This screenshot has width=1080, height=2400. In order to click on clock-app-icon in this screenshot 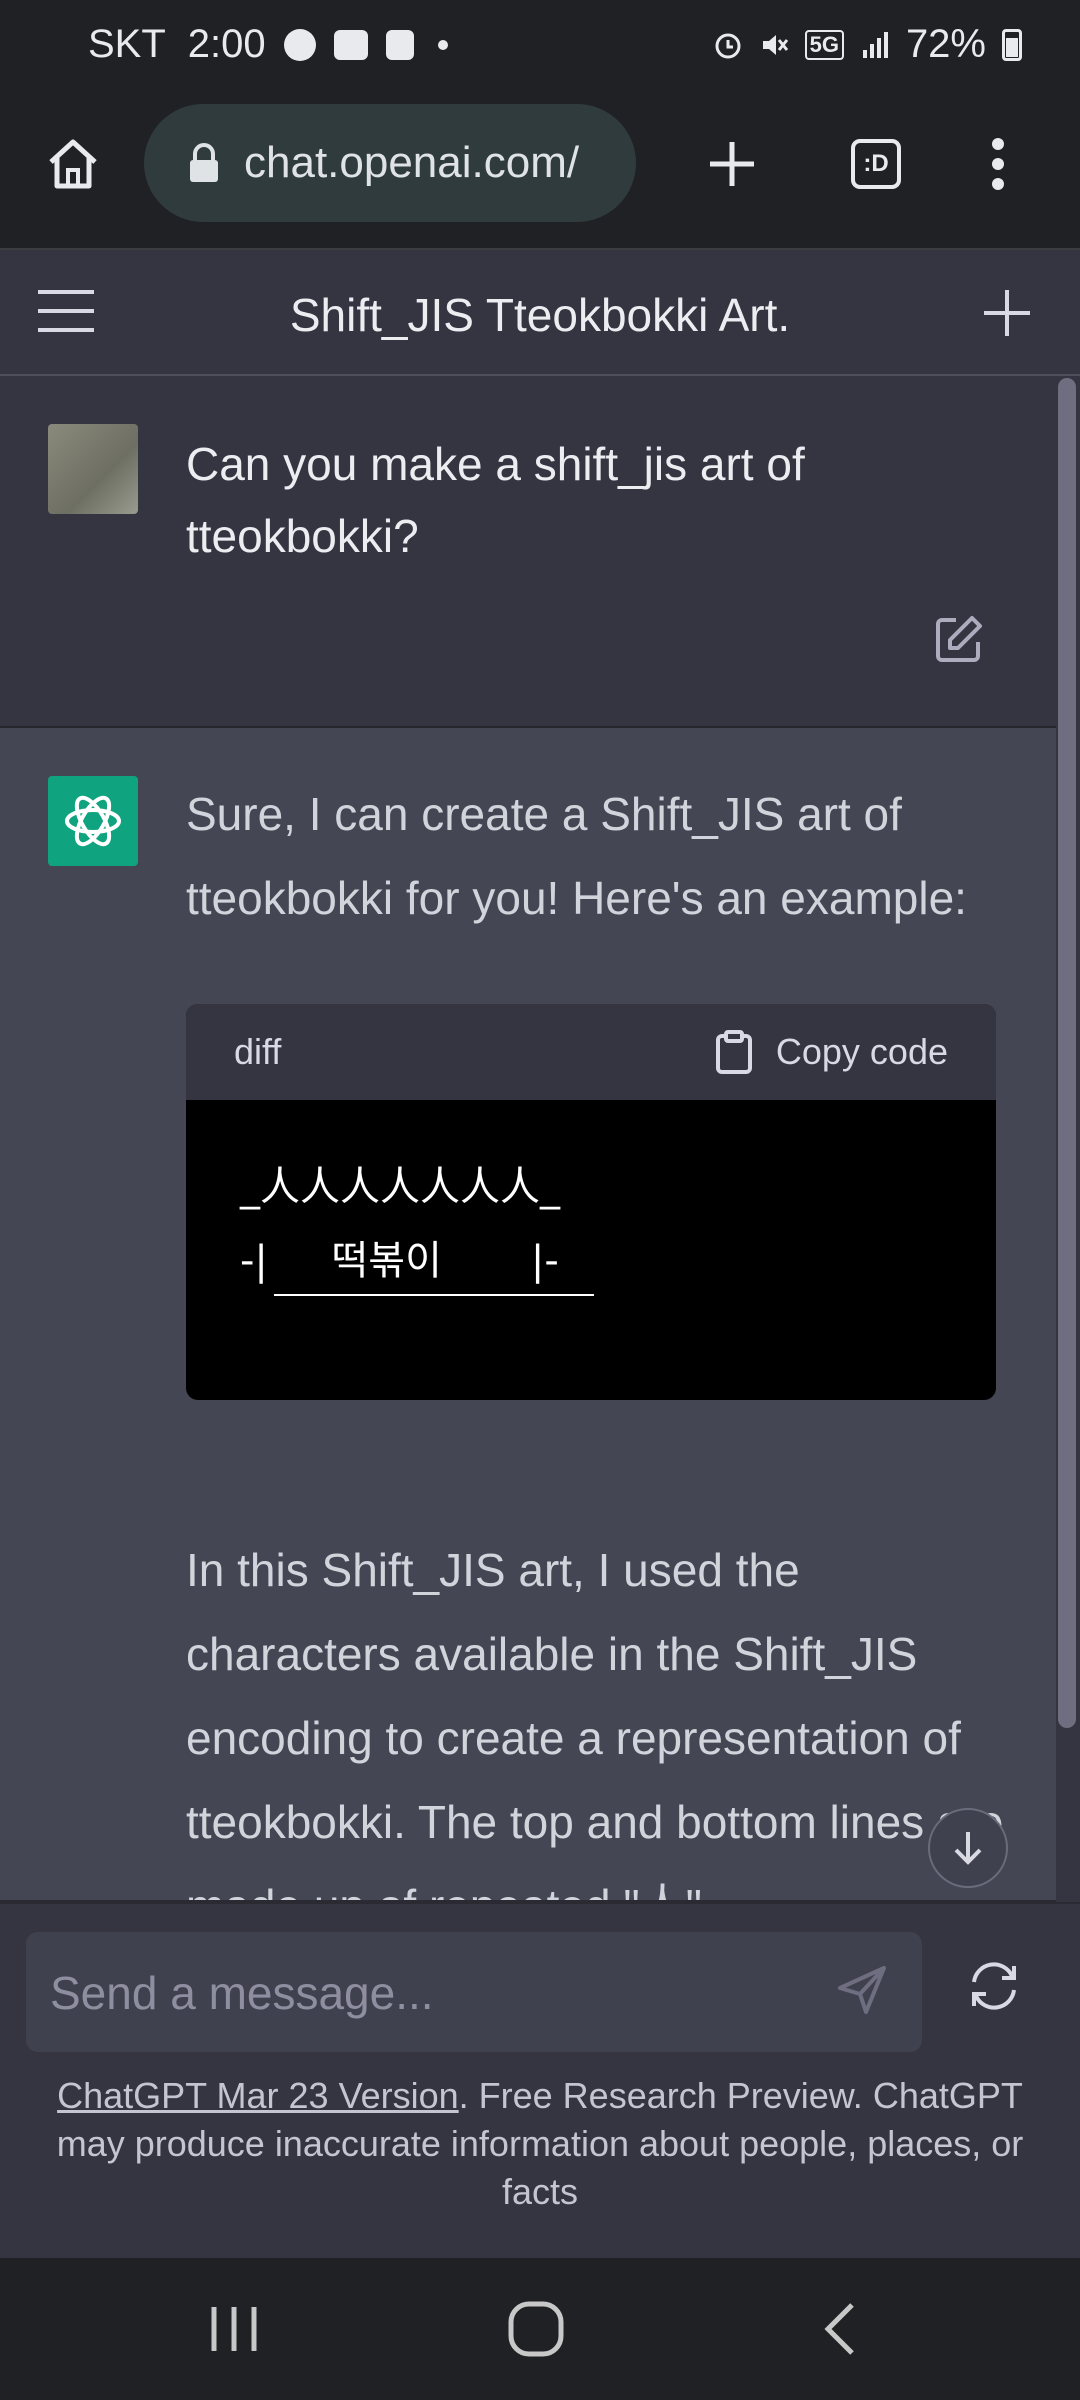, I will do `click(399, 44)`.